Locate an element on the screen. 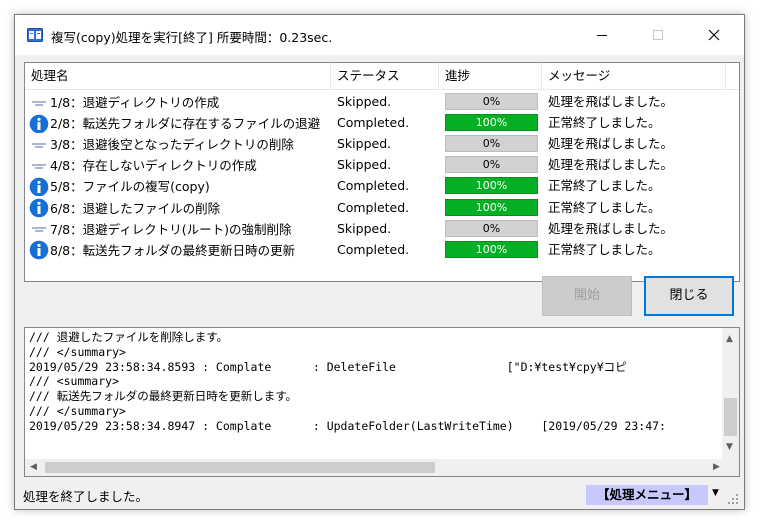 The image size is (761, 524). task-name-cell: 6/8：退避したファイルの削除 is located at coordinates (179, 207).